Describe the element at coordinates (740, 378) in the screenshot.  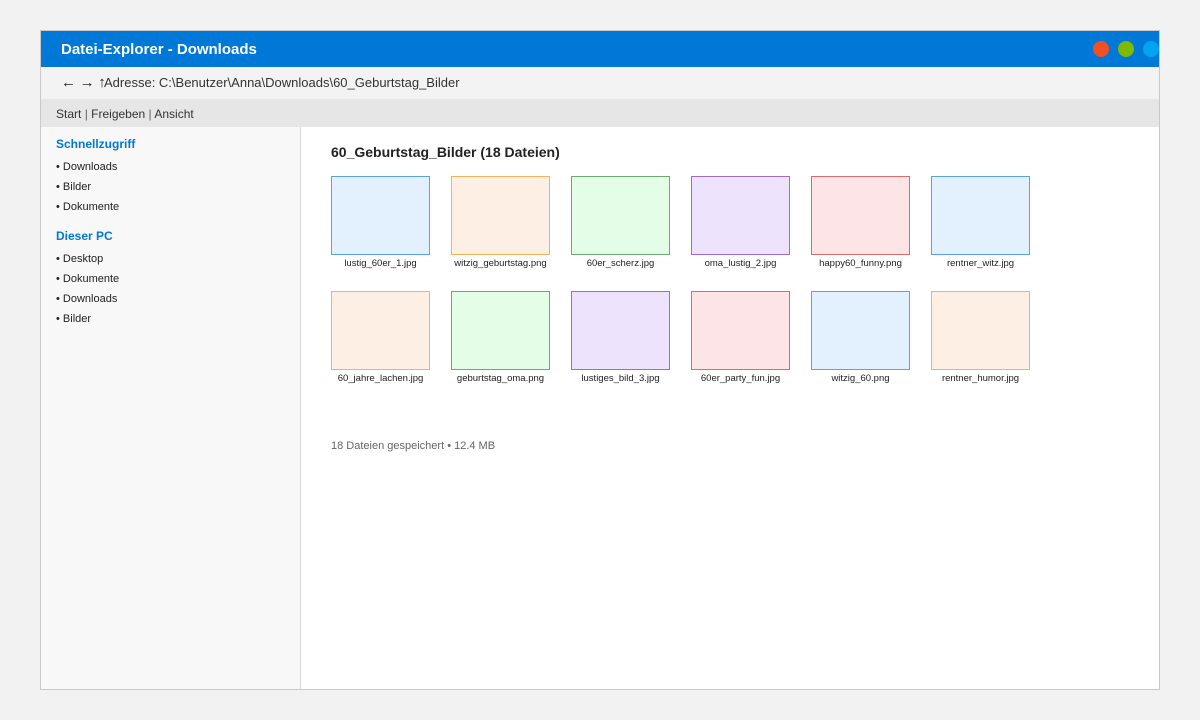
I see `file-name: 60er_party_fun.jpg` at that location.